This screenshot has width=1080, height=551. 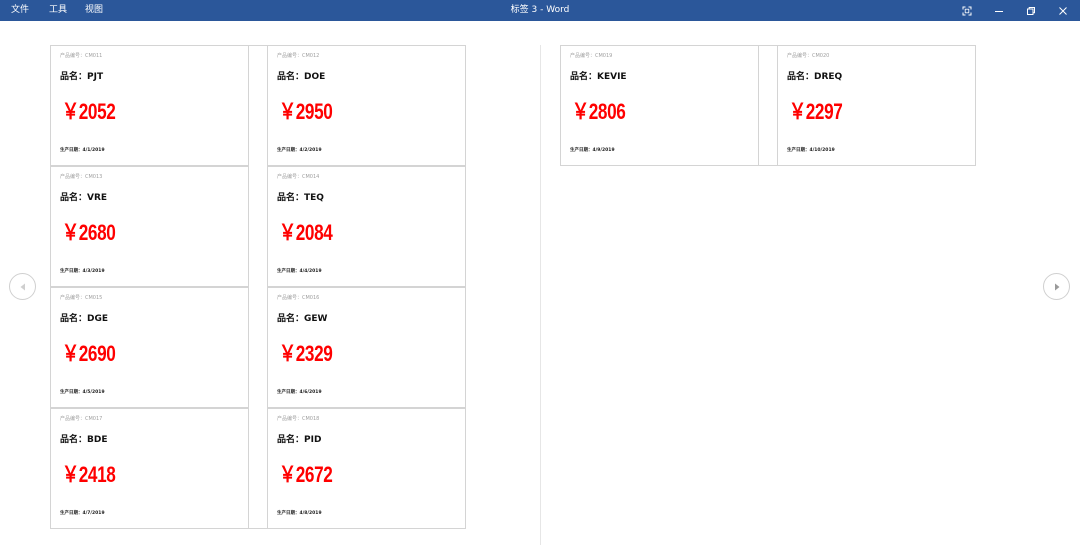 I want to click on minimize-icon, so click(x=999, y=11).